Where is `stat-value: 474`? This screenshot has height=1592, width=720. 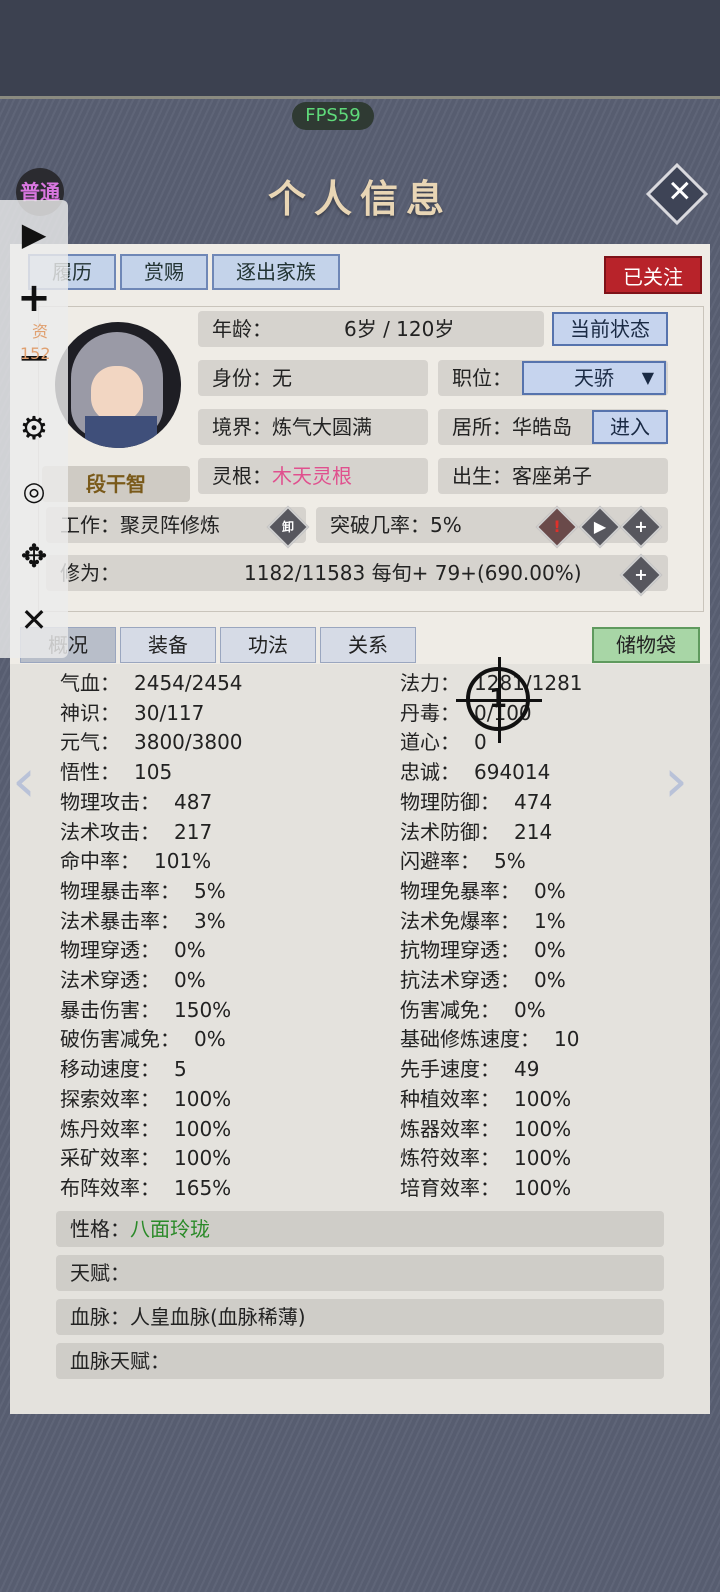
stat-value: 474 is located at coordinates (533, 801).